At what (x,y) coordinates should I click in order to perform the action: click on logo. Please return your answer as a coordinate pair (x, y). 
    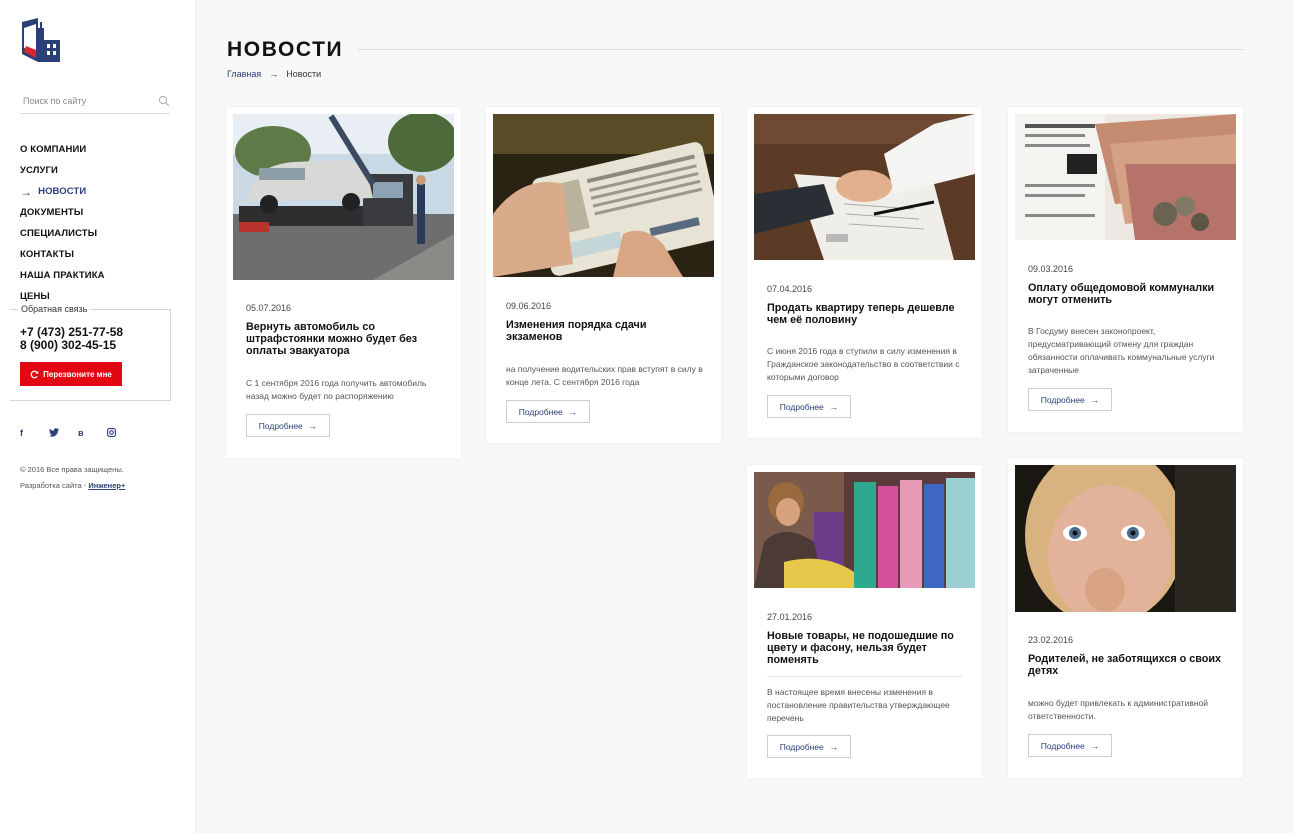
    Looking at the image, I should click on (41, 42).